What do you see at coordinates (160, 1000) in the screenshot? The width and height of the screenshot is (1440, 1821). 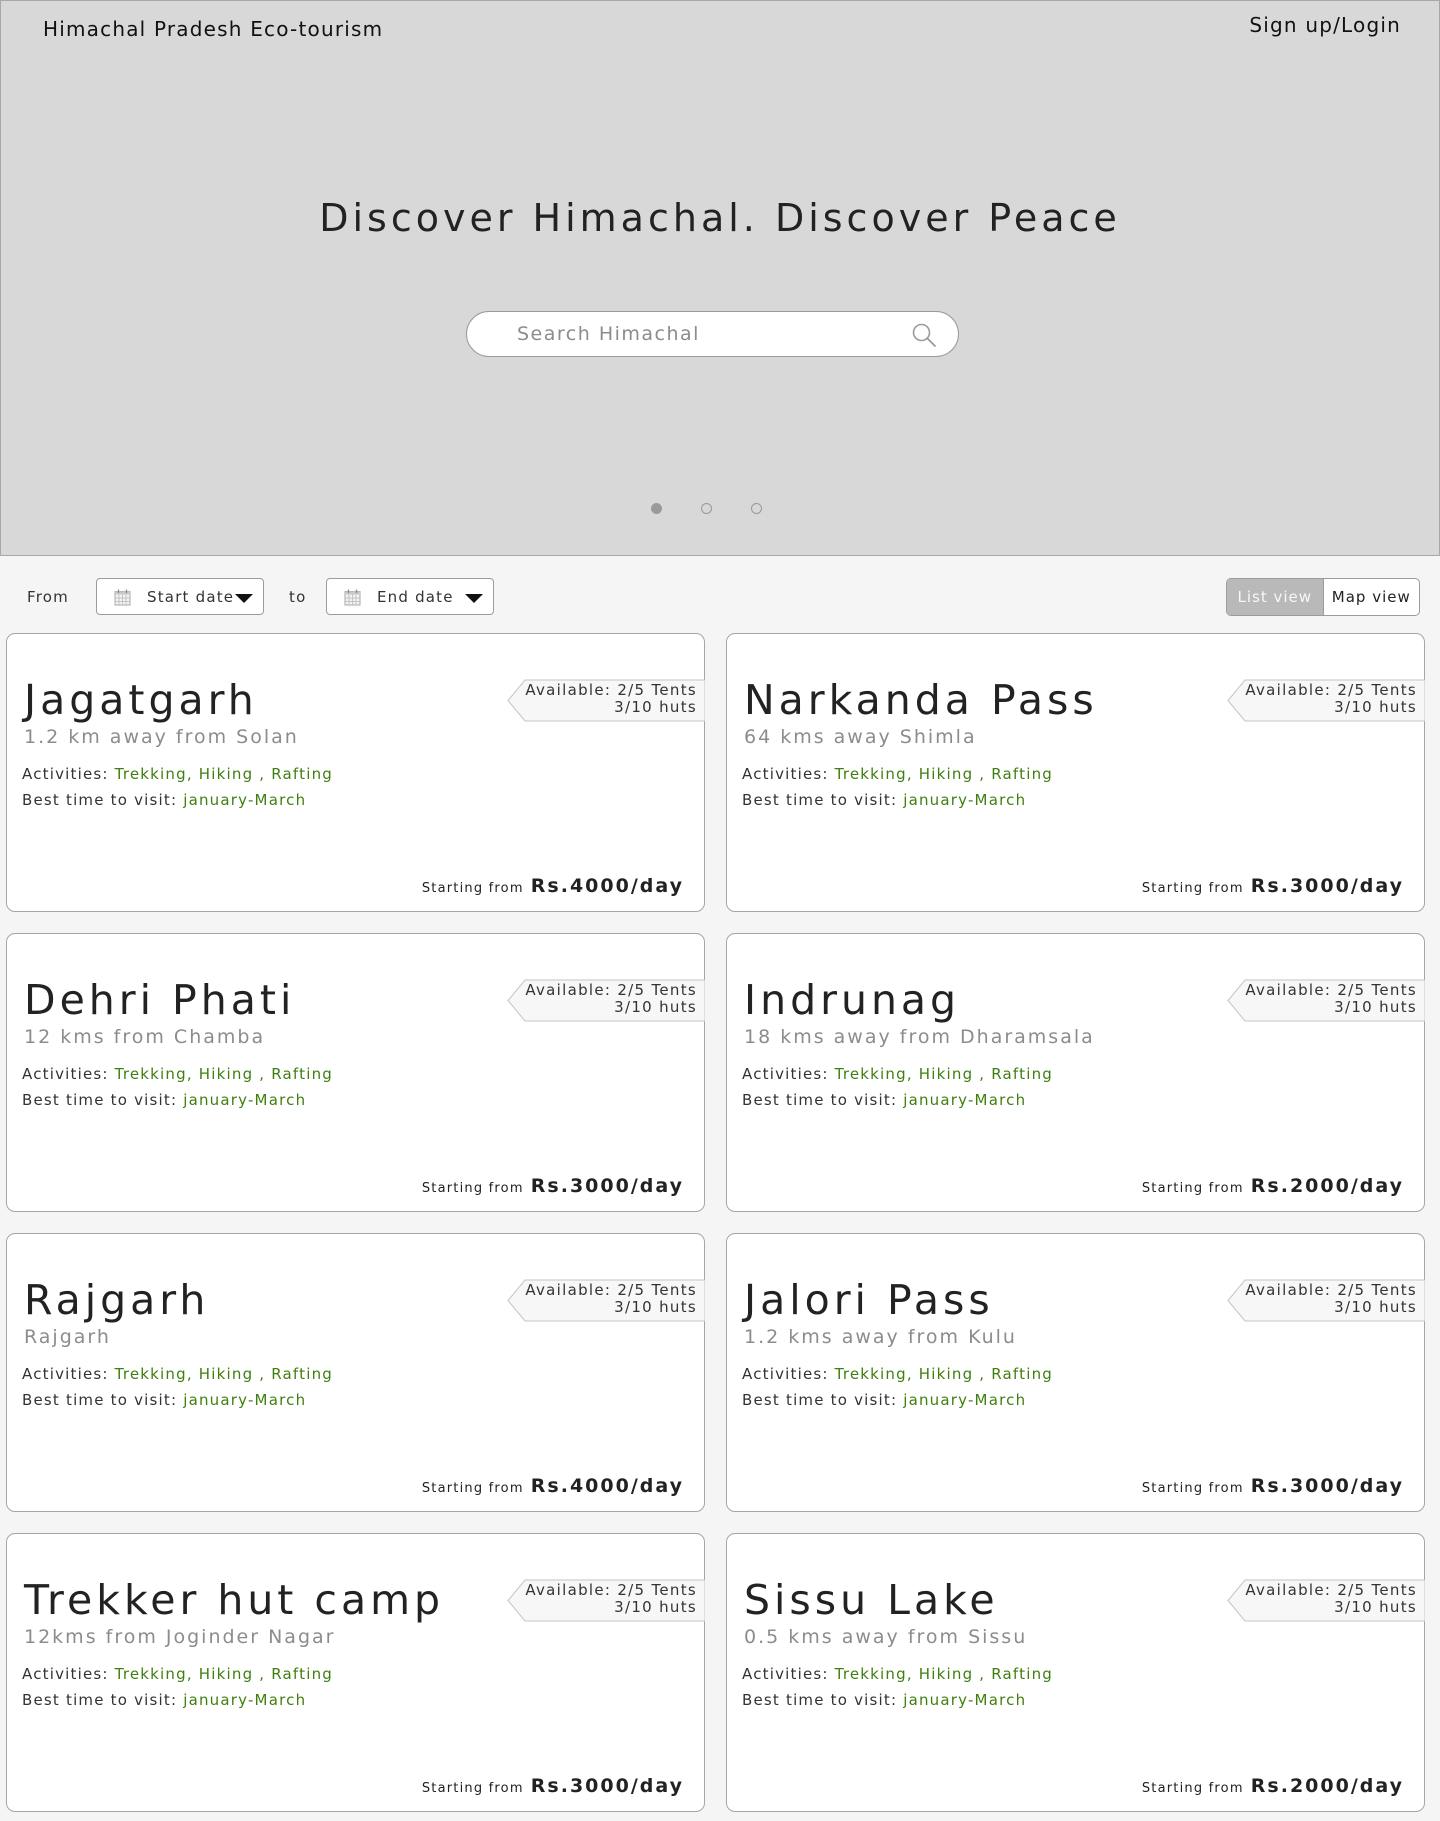 I see `destination-name: Dehri Phati` at bounding box center [160, 1000].